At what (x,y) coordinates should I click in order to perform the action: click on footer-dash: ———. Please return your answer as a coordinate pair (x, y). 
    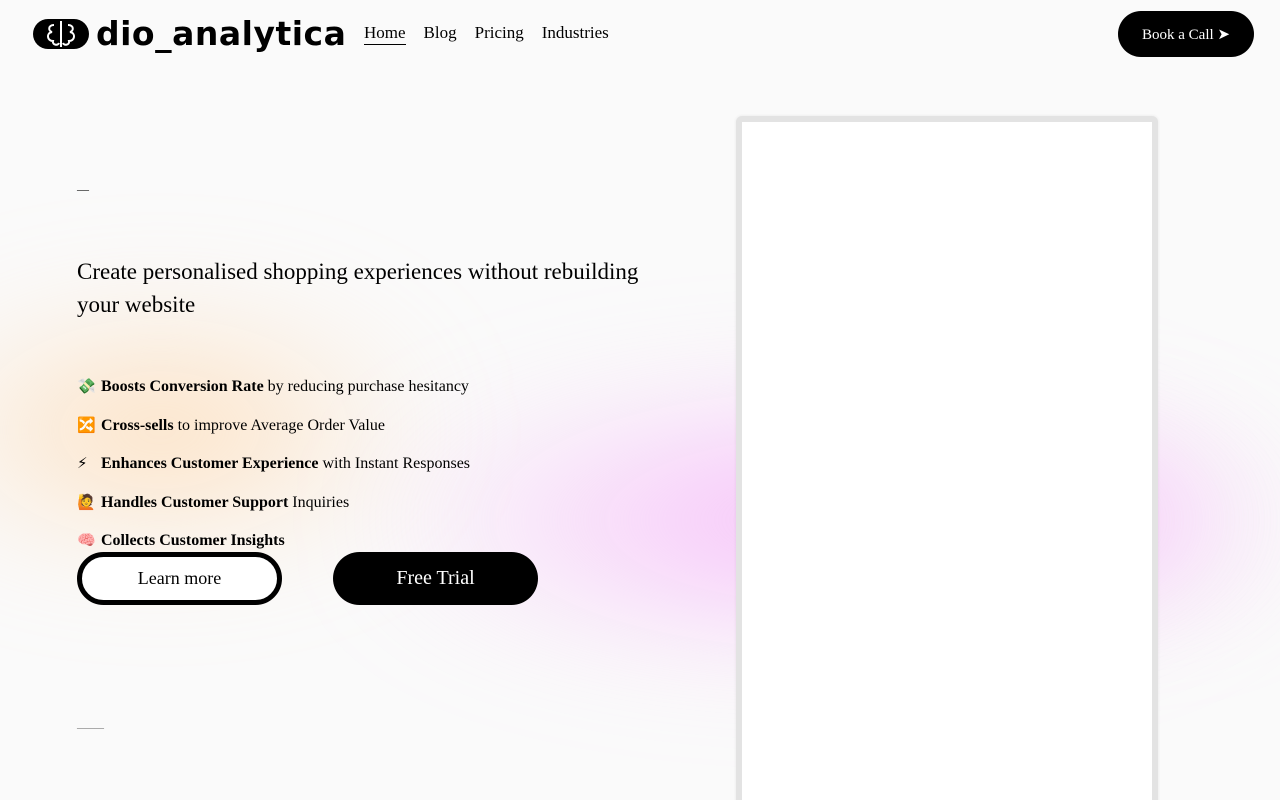
    Looking at the image, I should click on (90, 728).